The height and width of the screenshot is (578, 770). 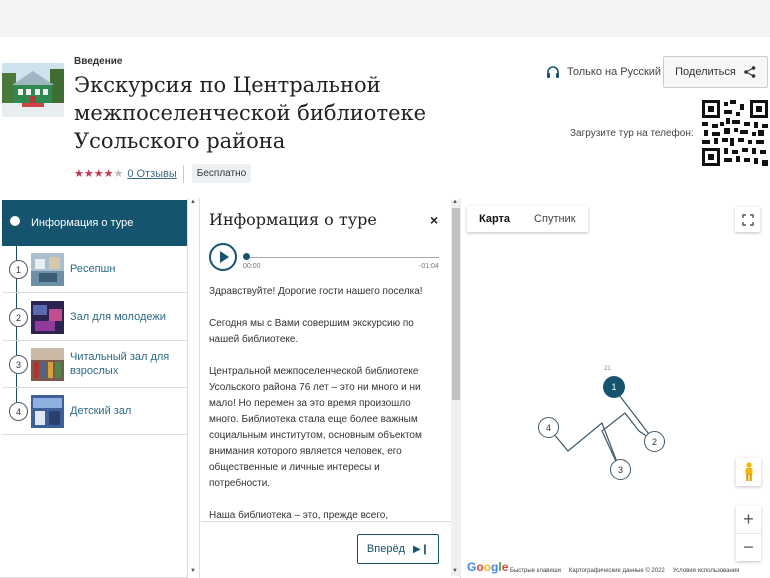 I want to click on sidebar-item-stop-4: 4 Детский зал, so click(x=94, y=411).